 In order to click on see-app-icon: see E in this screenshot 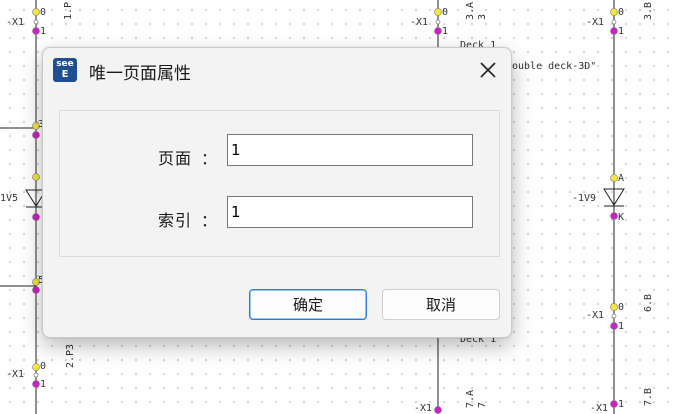, I will do `click(65, 70)`.